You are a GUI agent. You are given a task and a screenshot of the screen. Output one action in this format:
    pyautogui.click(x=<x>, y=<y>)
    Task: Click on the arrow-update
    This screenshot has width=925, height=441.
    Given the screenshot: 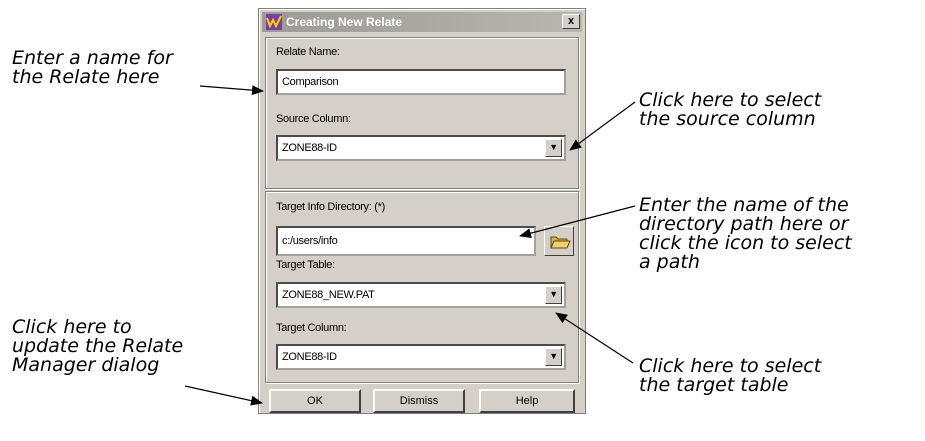 What is the action you would take?
    pyautogui.click(x=223, y=395)
    